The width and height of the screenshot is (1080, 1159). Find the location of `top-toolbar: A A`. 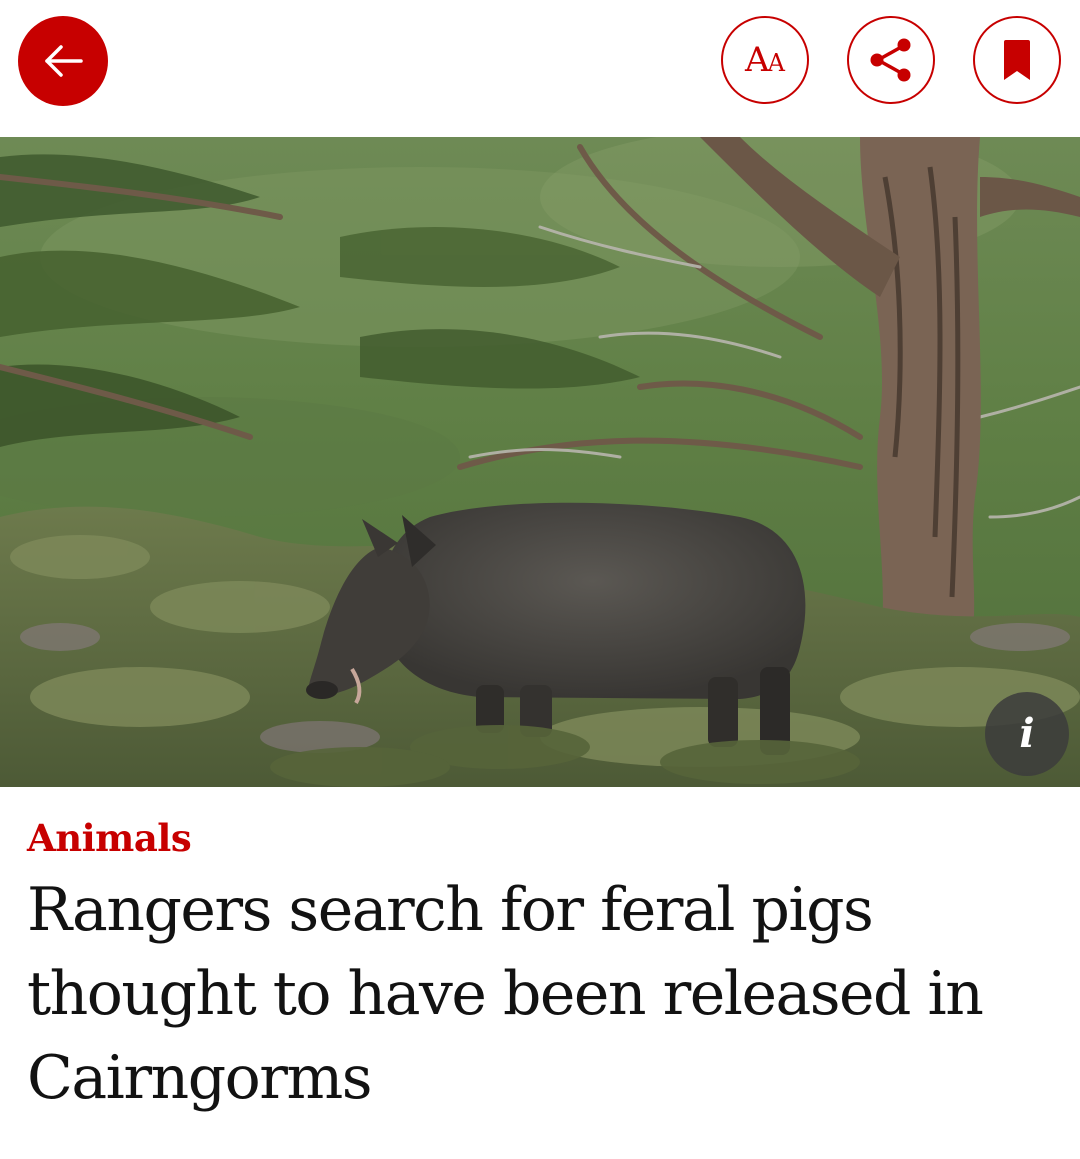

top-toolbar: A A is located at coordinates (540, 68).